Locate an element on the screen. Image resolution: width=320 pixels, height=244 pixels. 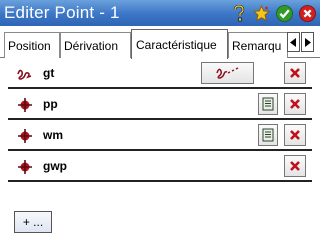
tab-scroll-left-button is located at coordinates (293, 42).